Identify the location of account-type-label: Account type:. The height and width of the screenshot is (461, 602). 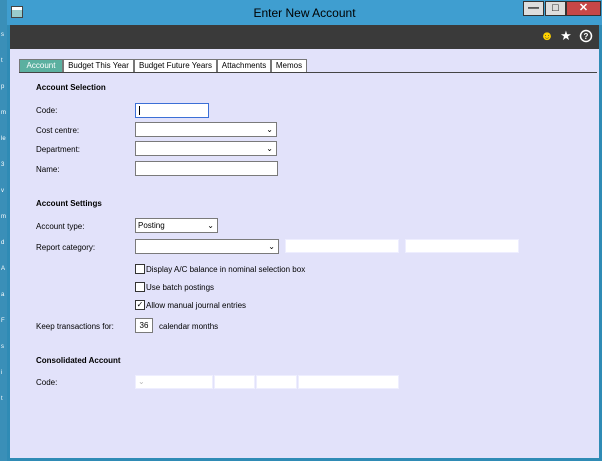
(60, 226).